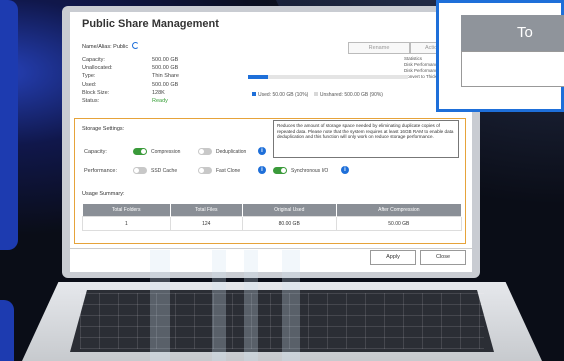 The image size is (564, 361). Describe the element at coordinates (206, 223) in the screenshot. I see `table-cell: 124` at that location.